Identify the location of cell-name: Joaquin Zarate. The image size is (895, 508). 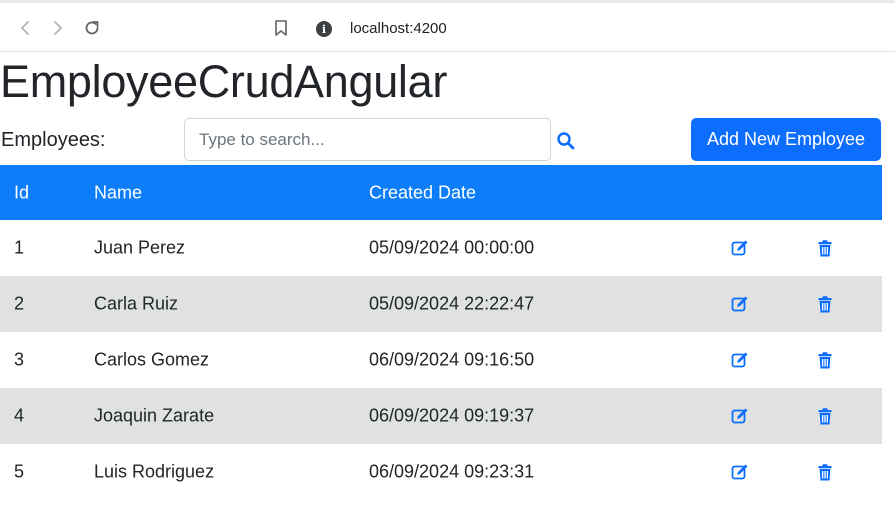
(154, 415).